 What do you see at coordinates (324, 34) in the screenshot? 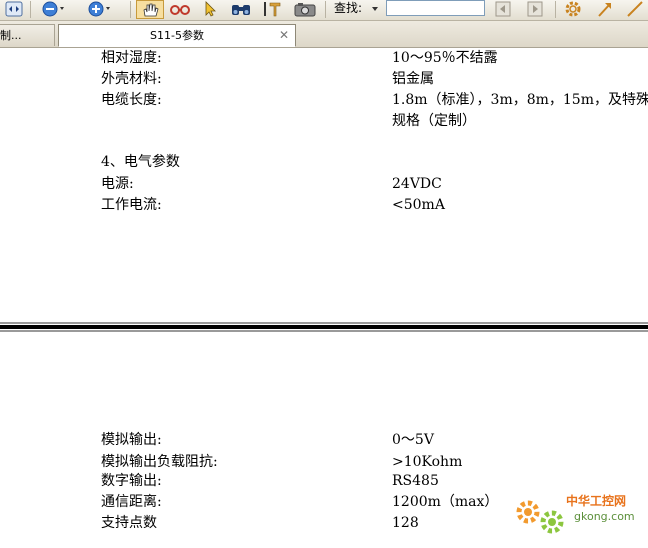
I see `tab-bar: 制... S11-5参数 ✕` at bounding box center [324, 34].